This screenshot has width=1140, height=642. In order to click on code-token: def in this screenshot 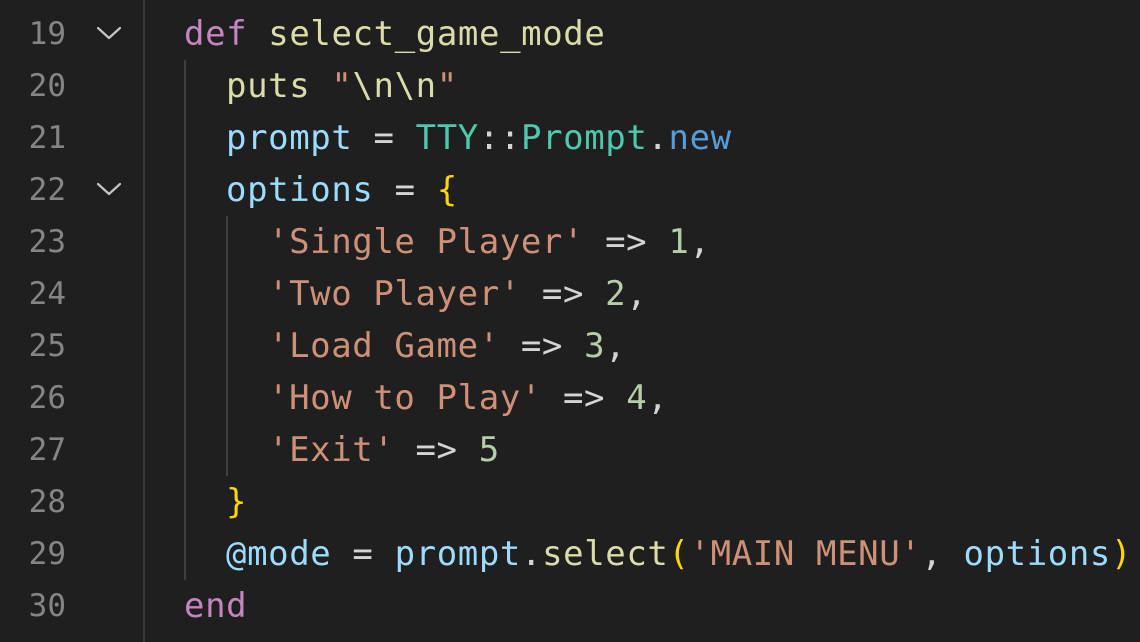, I will do `click(216, 34)`.